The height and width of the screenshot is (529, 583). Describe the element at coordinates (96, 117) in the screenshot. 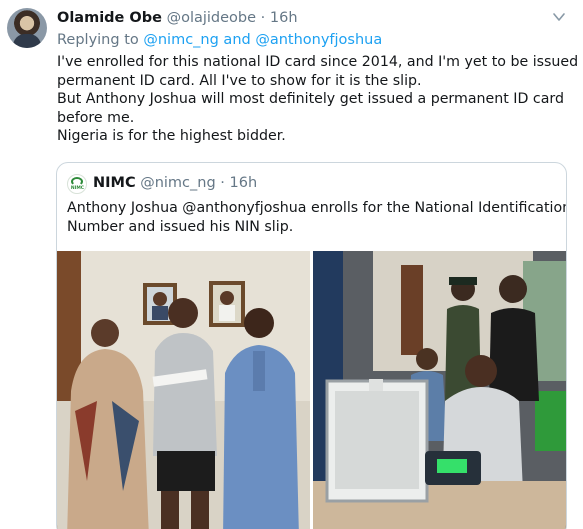

I see `tweet-text-line: before me.` at that location.